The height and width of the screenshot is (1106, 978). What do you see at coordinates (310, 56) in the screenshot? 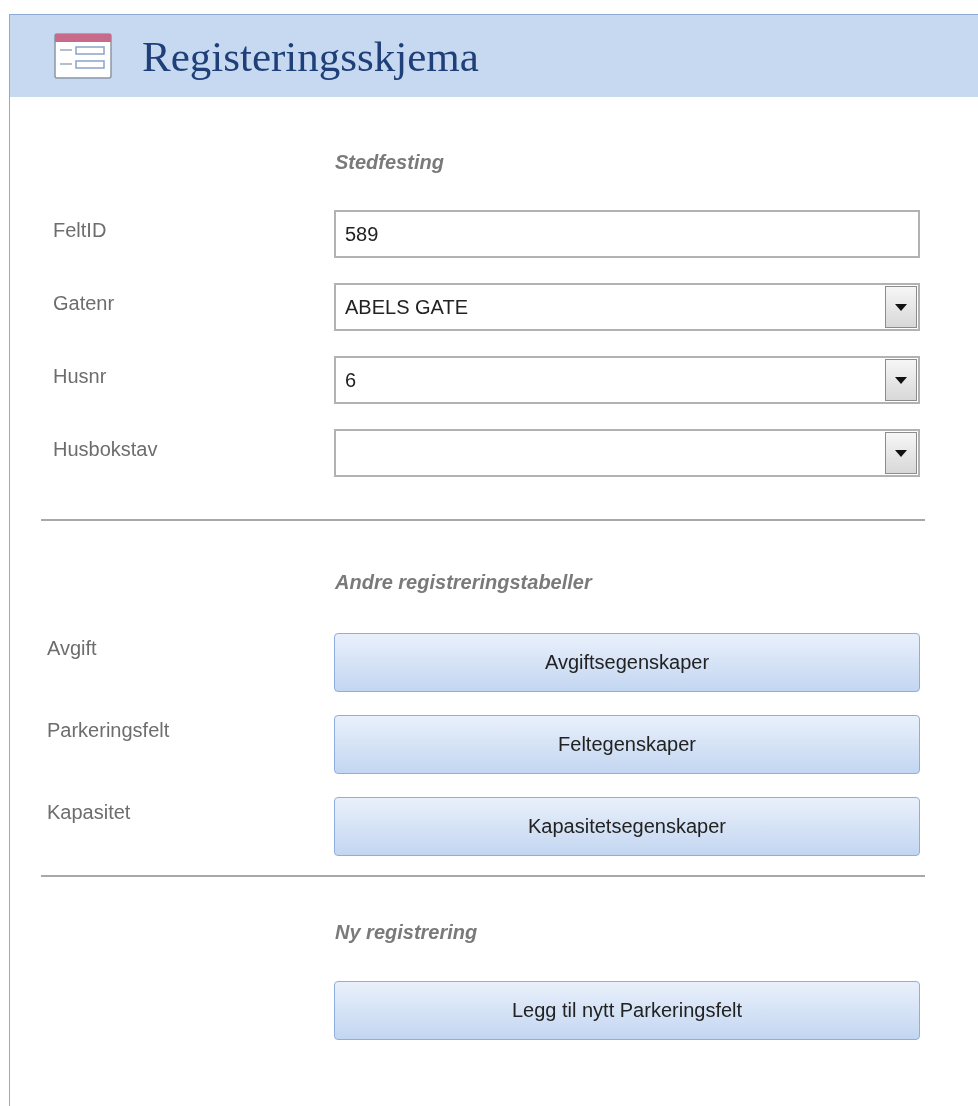
I see `form-title: Registeringsskjema` at bounding box center [310, 56].